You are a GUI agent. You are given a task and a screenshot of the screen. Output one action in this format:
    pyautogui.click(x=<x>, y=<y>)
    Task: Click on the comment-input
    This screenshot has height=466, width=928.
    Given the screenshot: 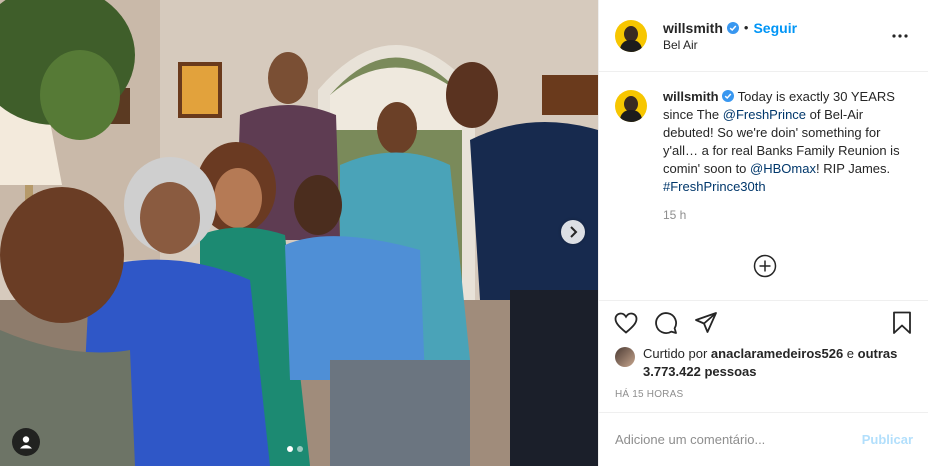 What is the action you would take?
    pyautogui.click(x=738, y=439)
    